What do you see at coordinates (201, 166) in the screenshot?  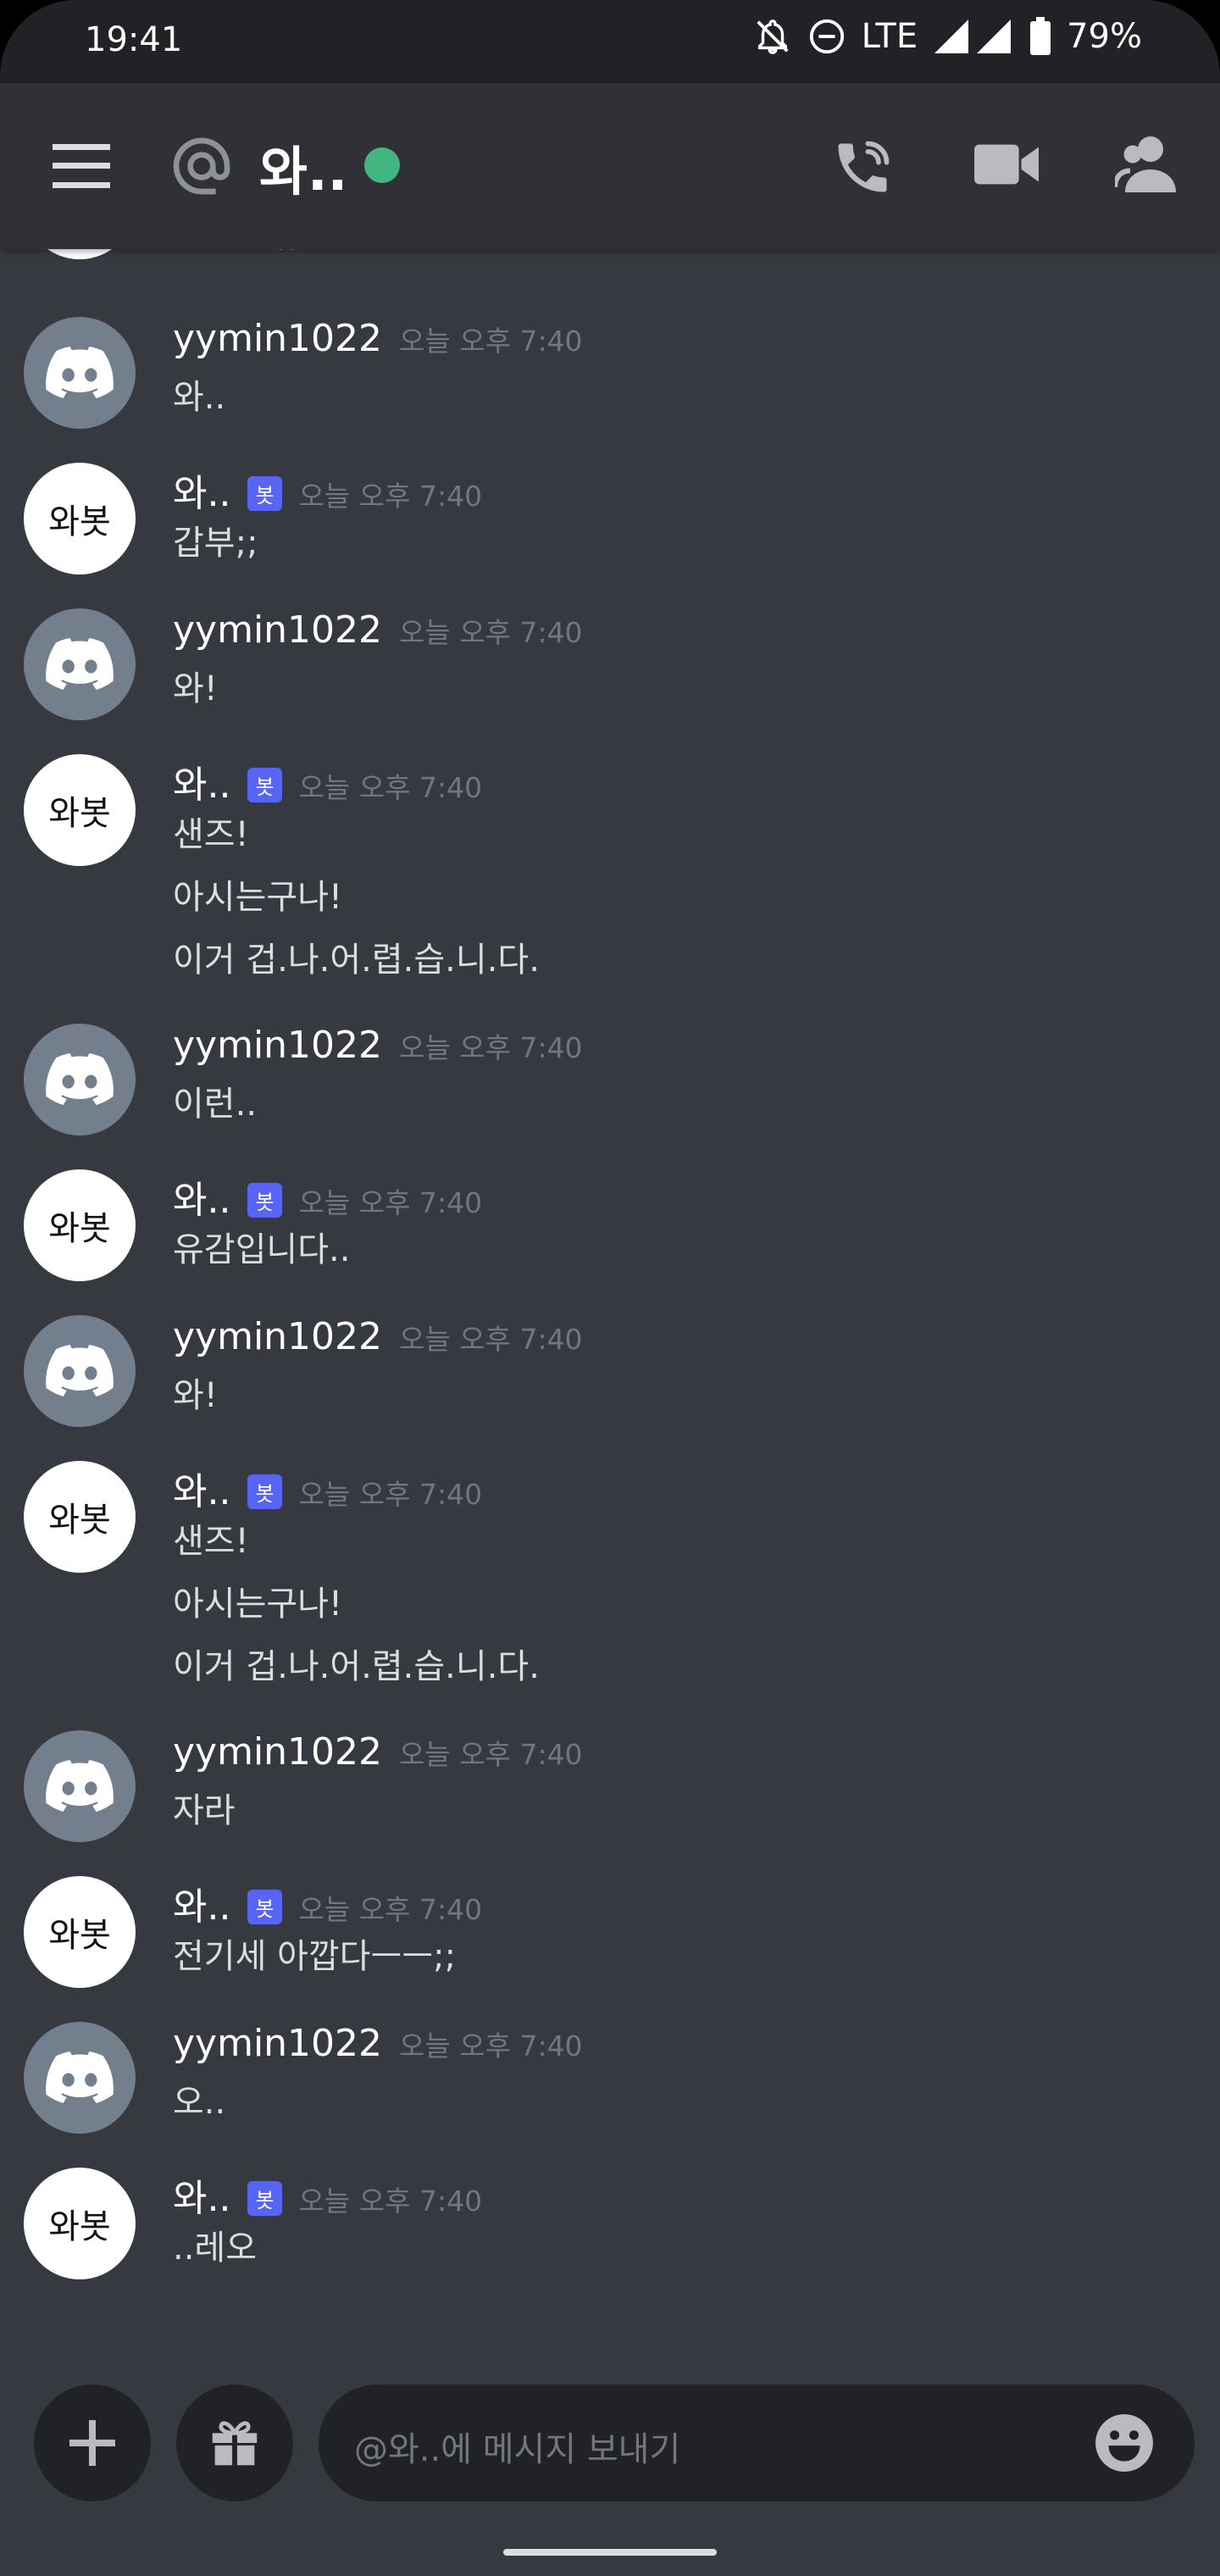 I see `at-sign-icon` at bounding box center [201, 166].